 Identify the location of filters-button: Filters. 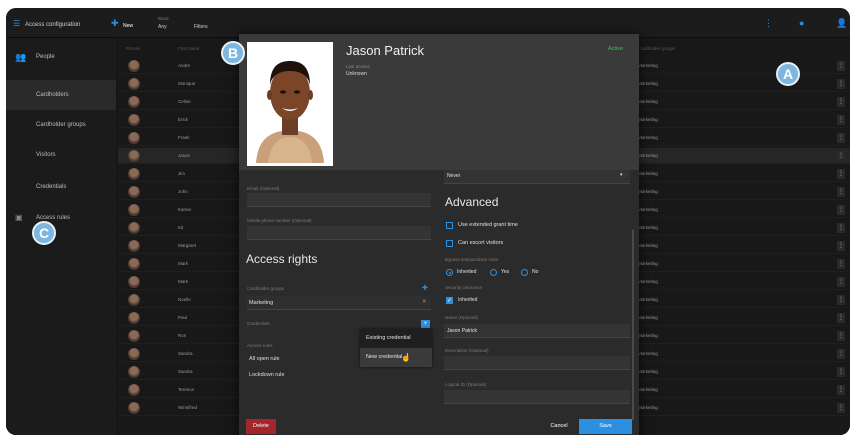
(201, 27).